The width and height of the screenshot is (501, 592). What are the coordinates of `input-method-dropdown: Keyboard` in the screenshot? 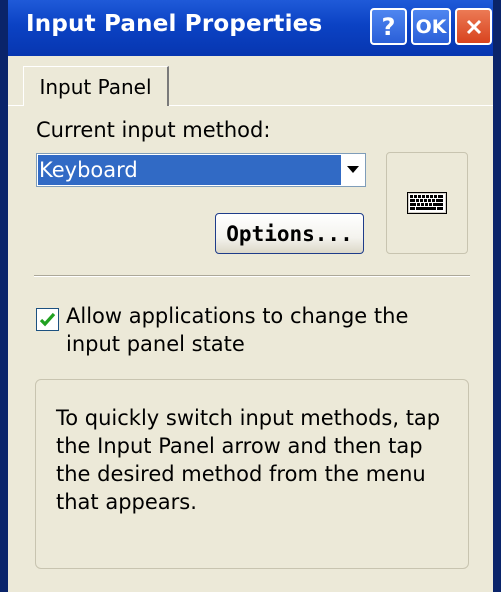 It's located at (201, 170).